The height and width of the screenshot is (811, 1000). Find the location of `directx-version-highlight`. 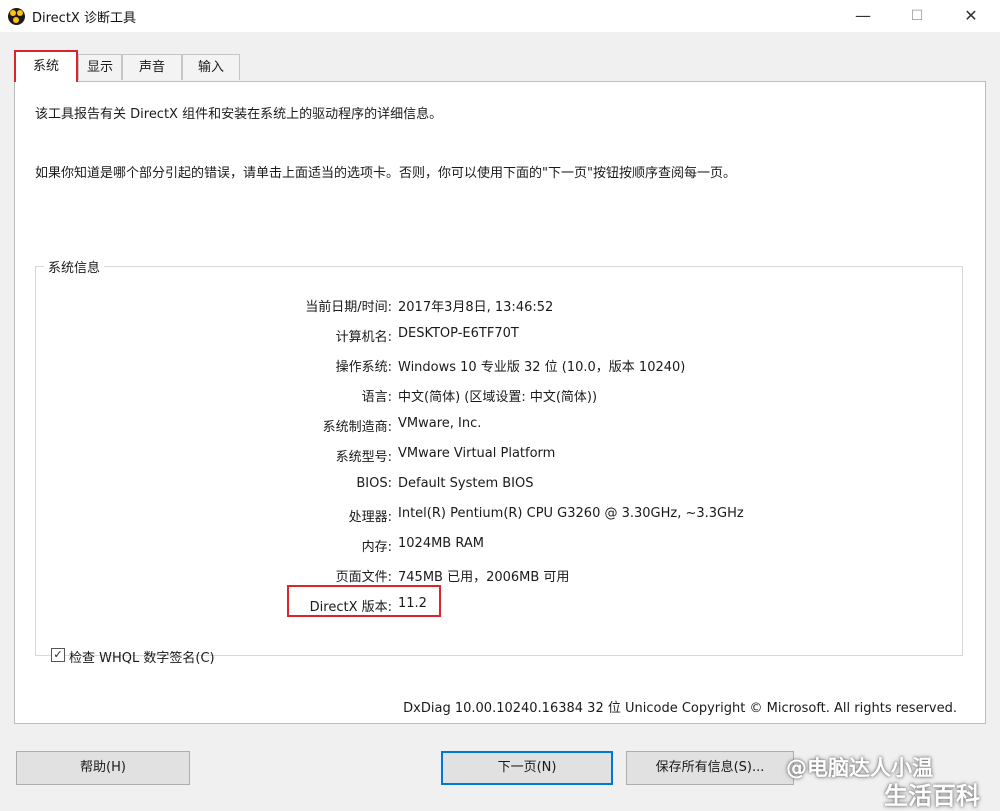

directx-version-highlight is located at coordinates (364, 601).